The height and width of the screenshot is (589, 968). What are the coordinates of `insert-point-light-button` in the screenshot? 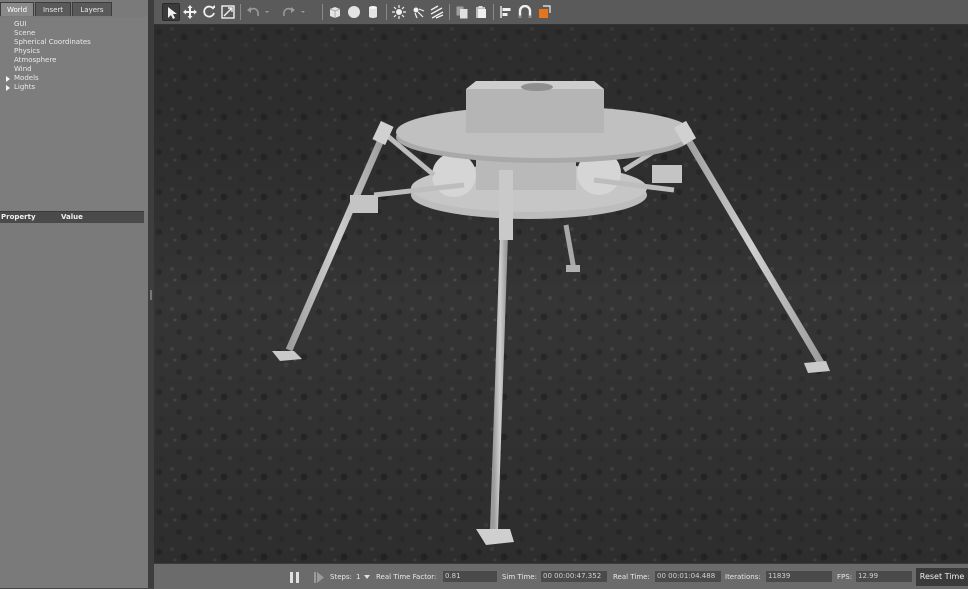 It's located at (399, 12).